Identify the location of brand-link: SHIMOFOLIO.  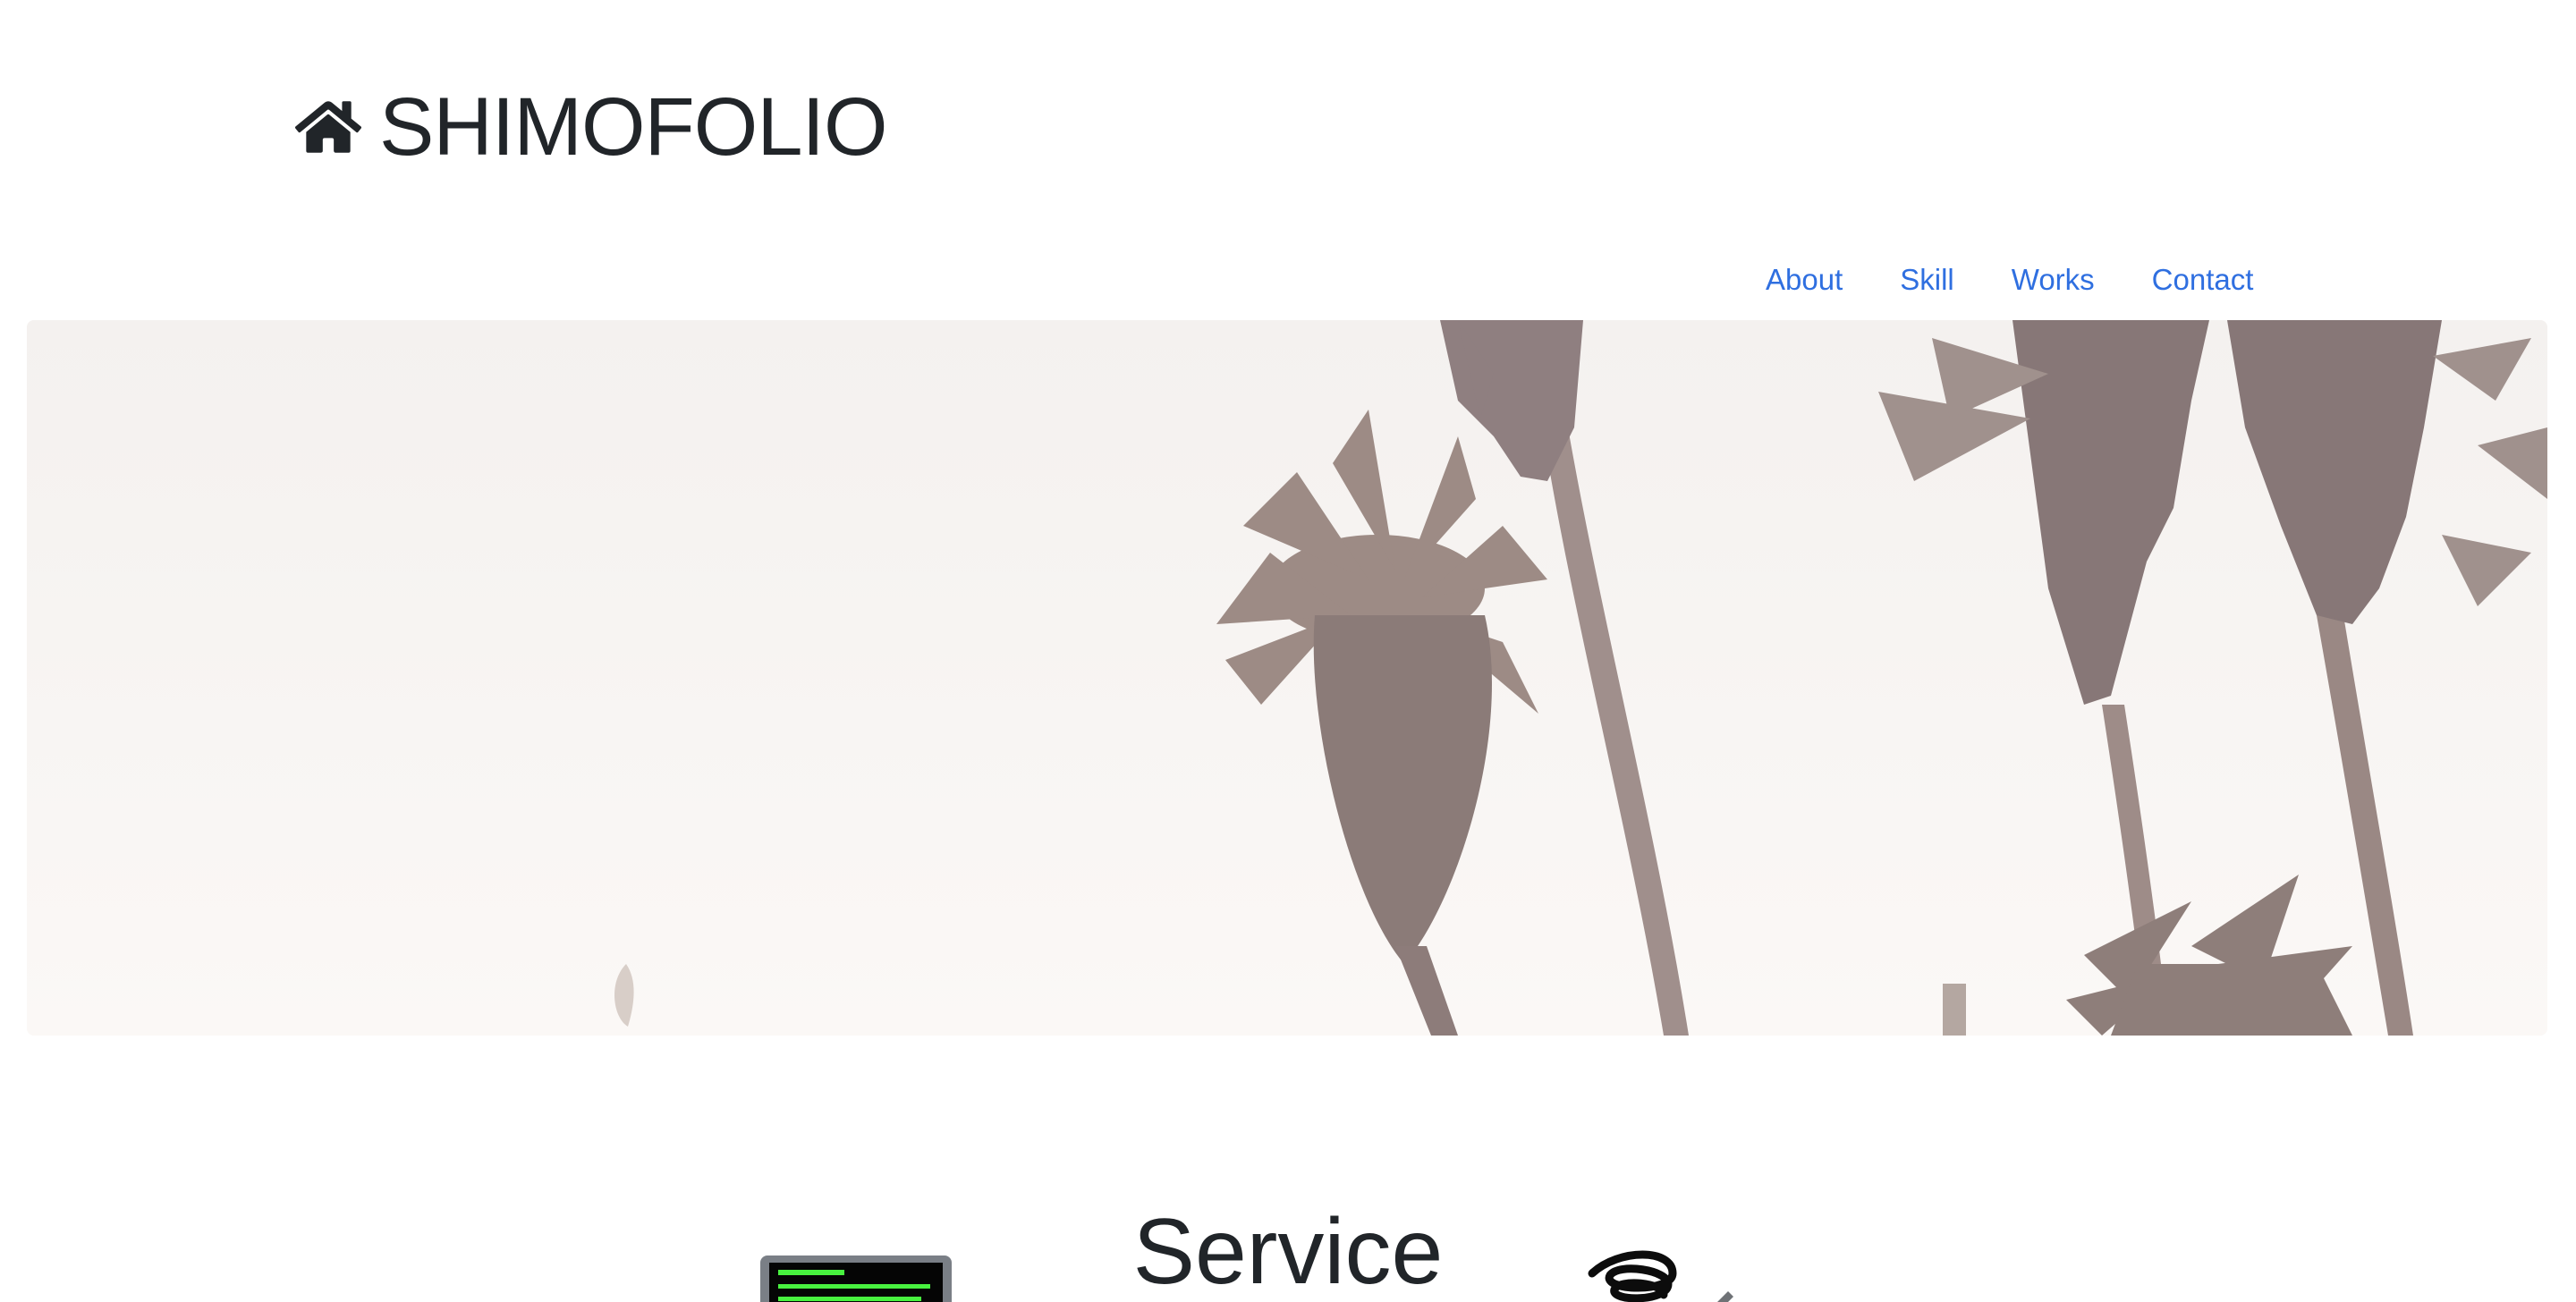
(591, 127).